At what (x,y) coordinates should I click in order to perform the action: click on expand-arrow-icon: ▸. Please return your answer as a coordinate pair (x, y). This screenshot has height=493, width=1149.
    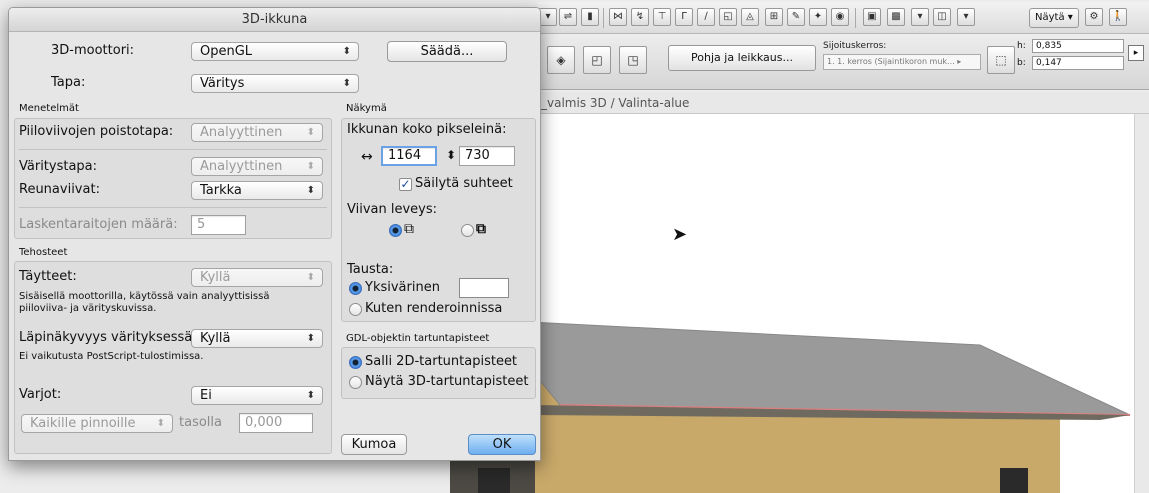
    Looking at the image, I should click on (1136, 53).